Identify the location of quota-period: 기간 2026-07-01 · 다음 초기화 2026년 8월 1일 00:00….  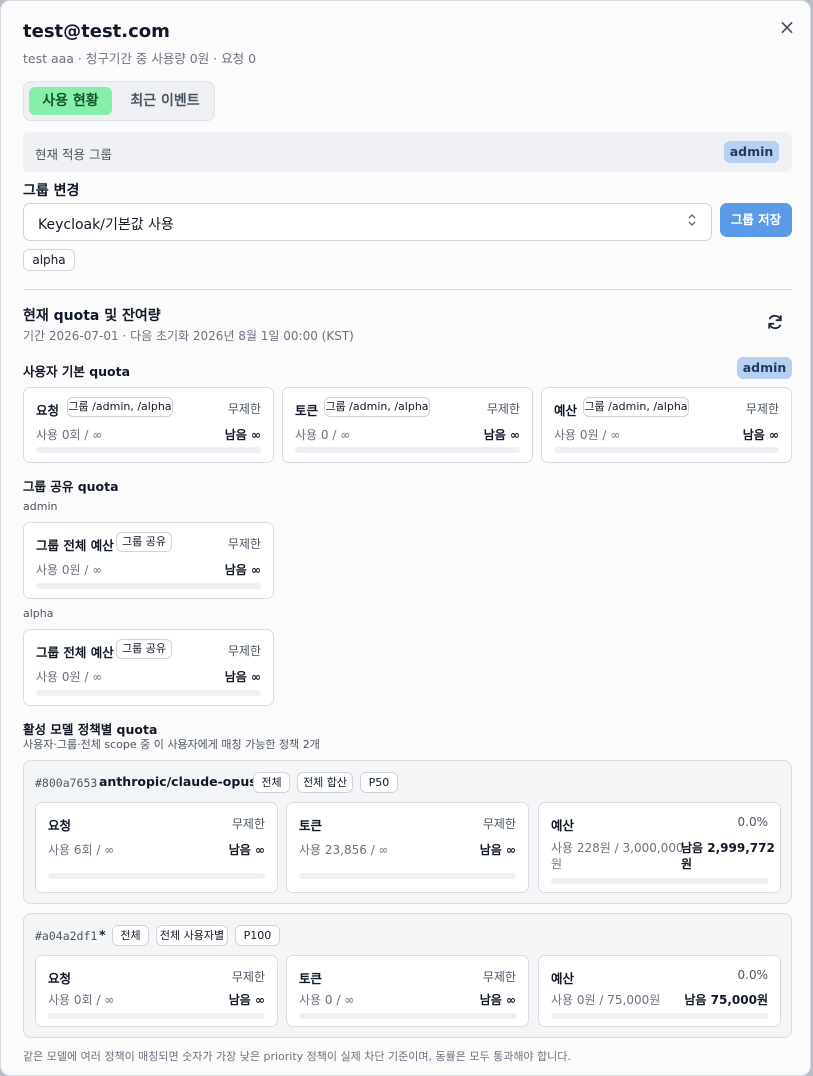
(188, 336).